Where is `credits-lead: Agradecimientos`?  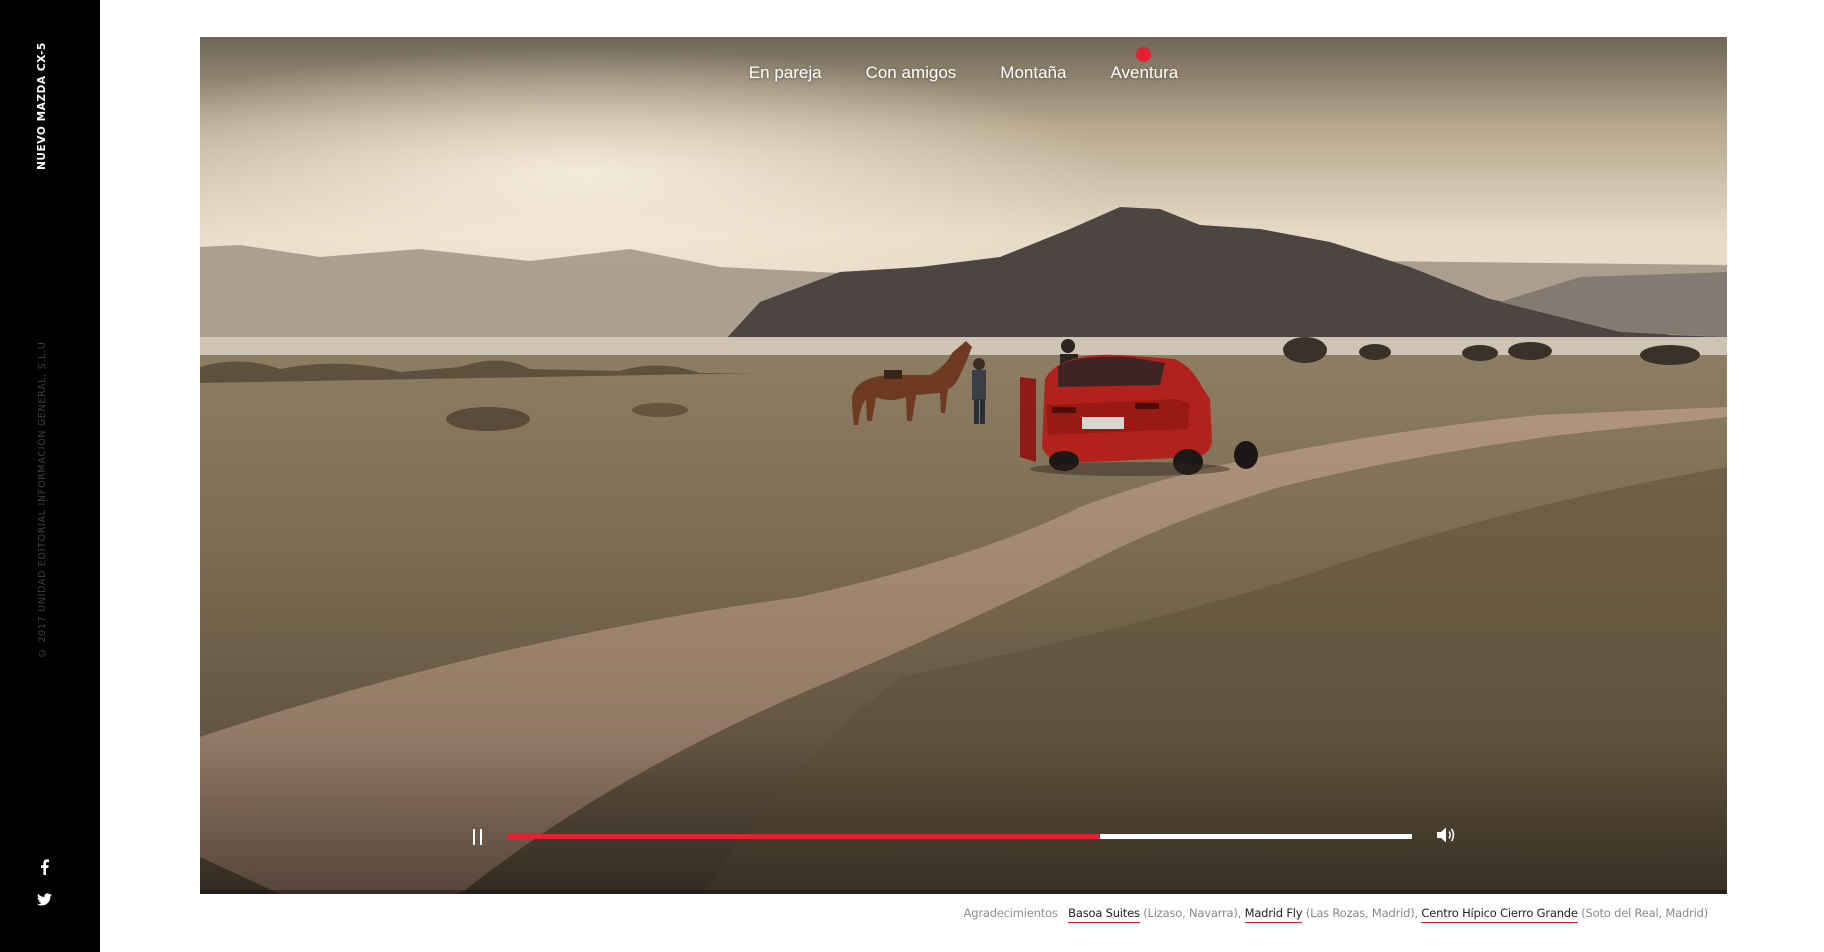 credits-lead: Agradecimientos is located at coordinates (1010, 913).